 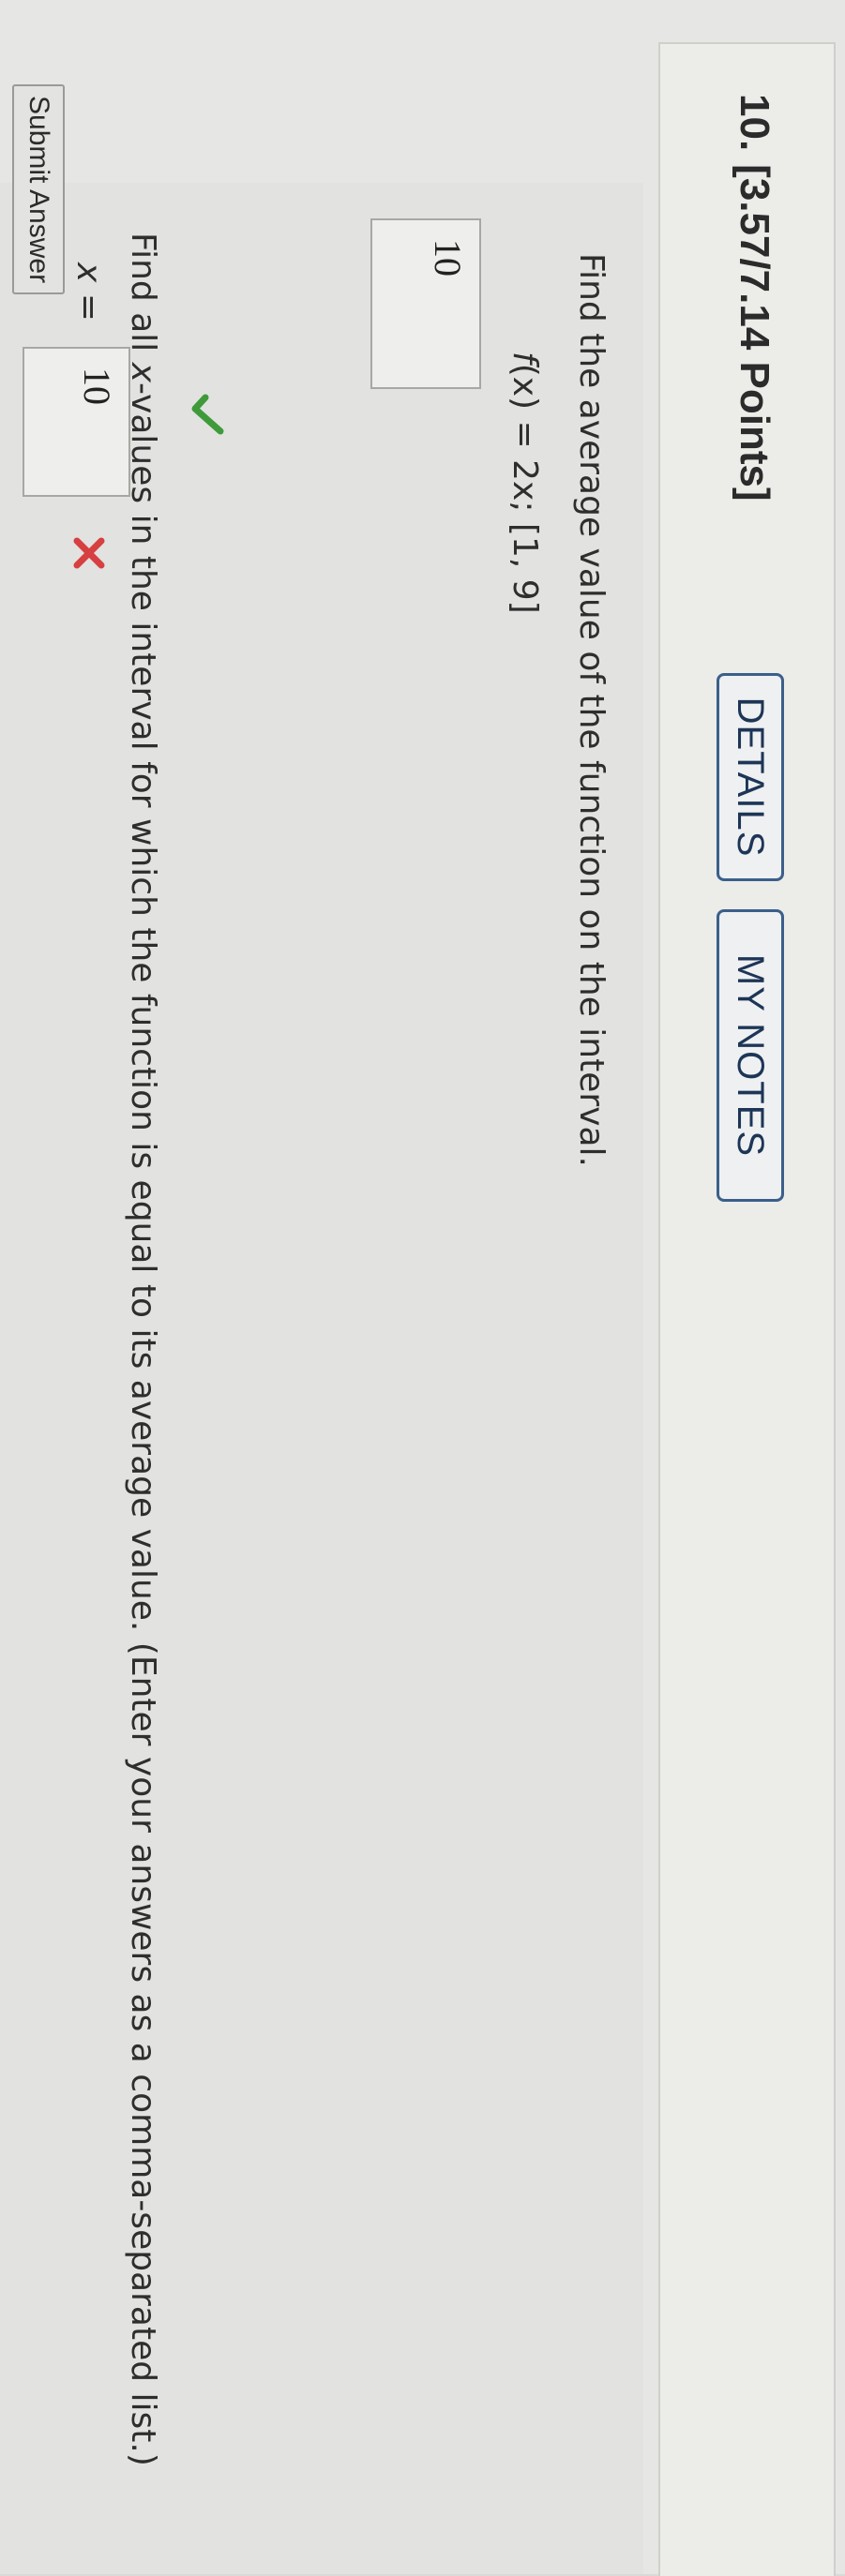 What do you see at coordinates (205, 414) in the screenshot?
I see `checkmark-icon` at bounding box center [205, 414].